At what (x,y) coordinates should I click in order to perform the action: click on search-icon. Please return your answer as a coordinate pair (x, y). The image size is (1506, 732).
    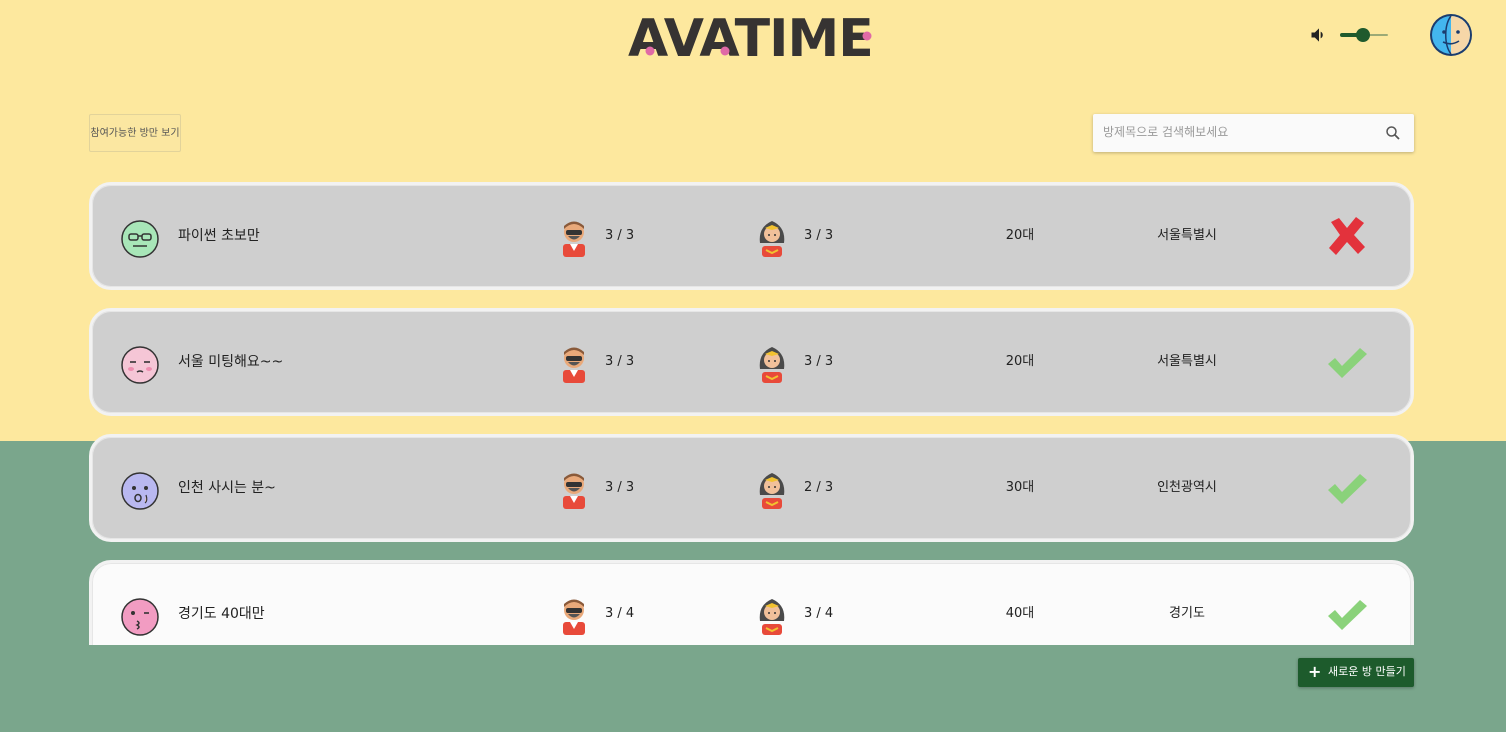
    Looking at the image, I should click on (1393, 133).